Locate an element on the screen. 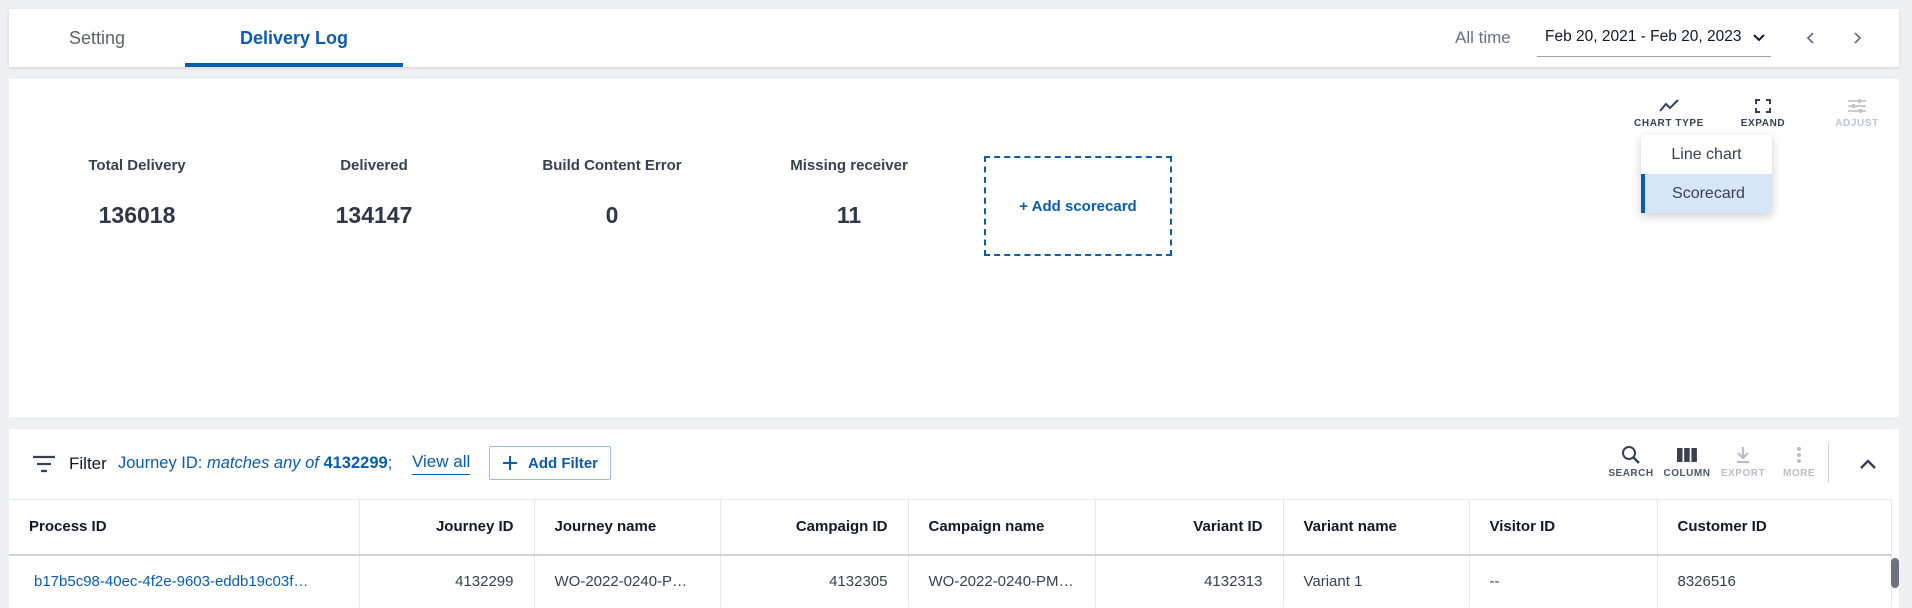  expand-button: EXPAND is located at coordinates (1763, 113).